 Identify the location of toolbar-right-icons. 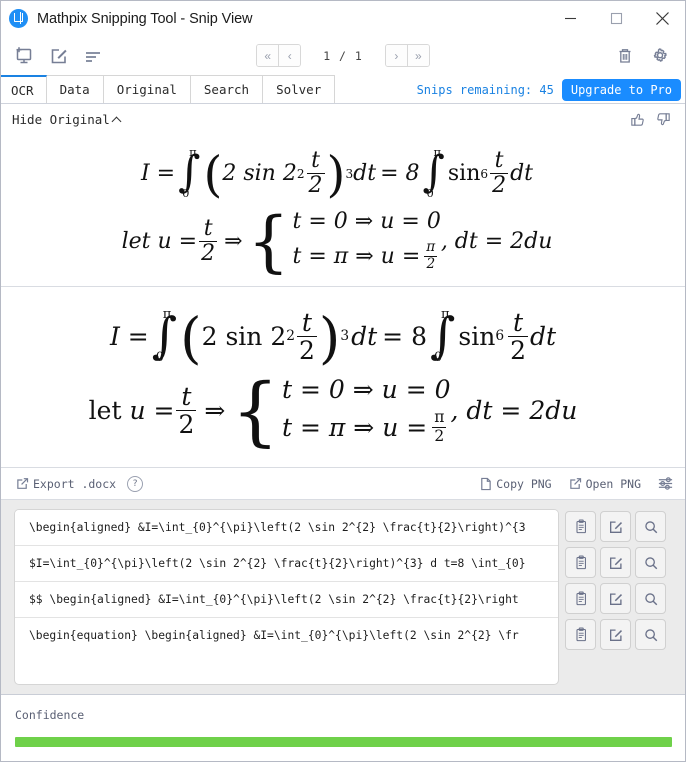
(650, 56).